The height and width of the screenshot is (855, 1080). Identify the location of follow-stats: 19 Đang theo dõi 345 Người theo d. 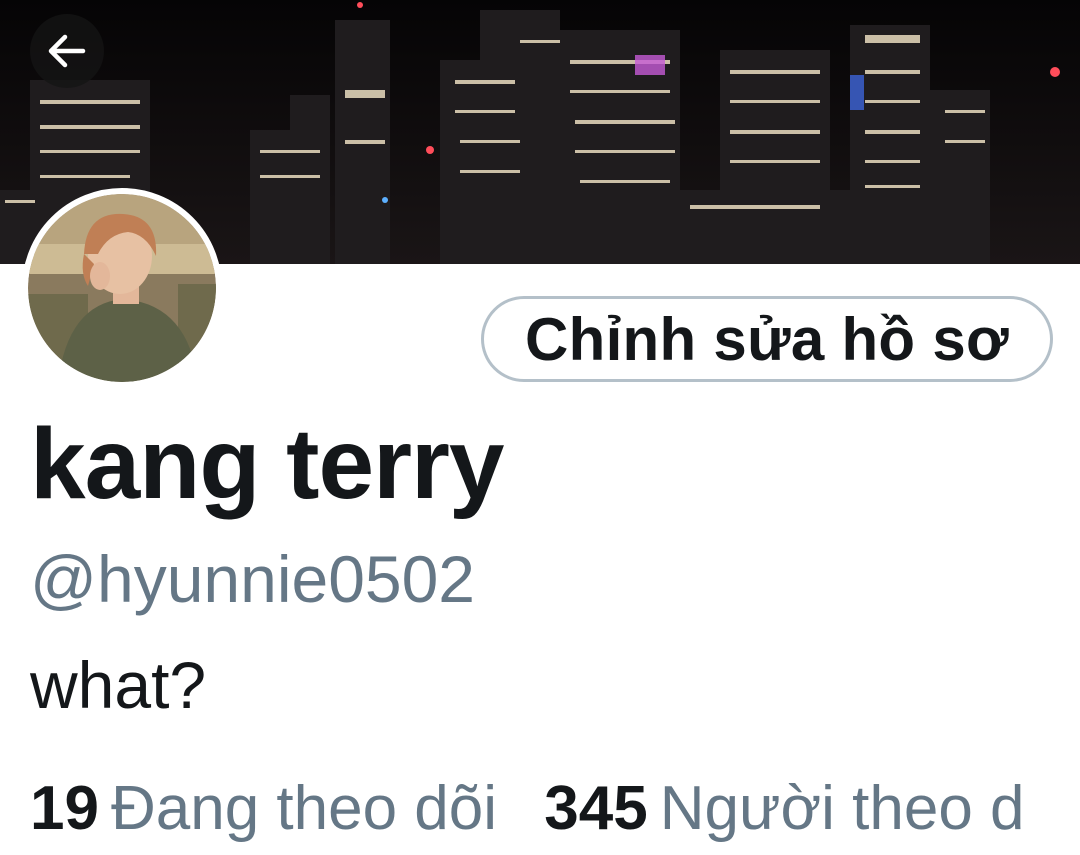
(527, 809).